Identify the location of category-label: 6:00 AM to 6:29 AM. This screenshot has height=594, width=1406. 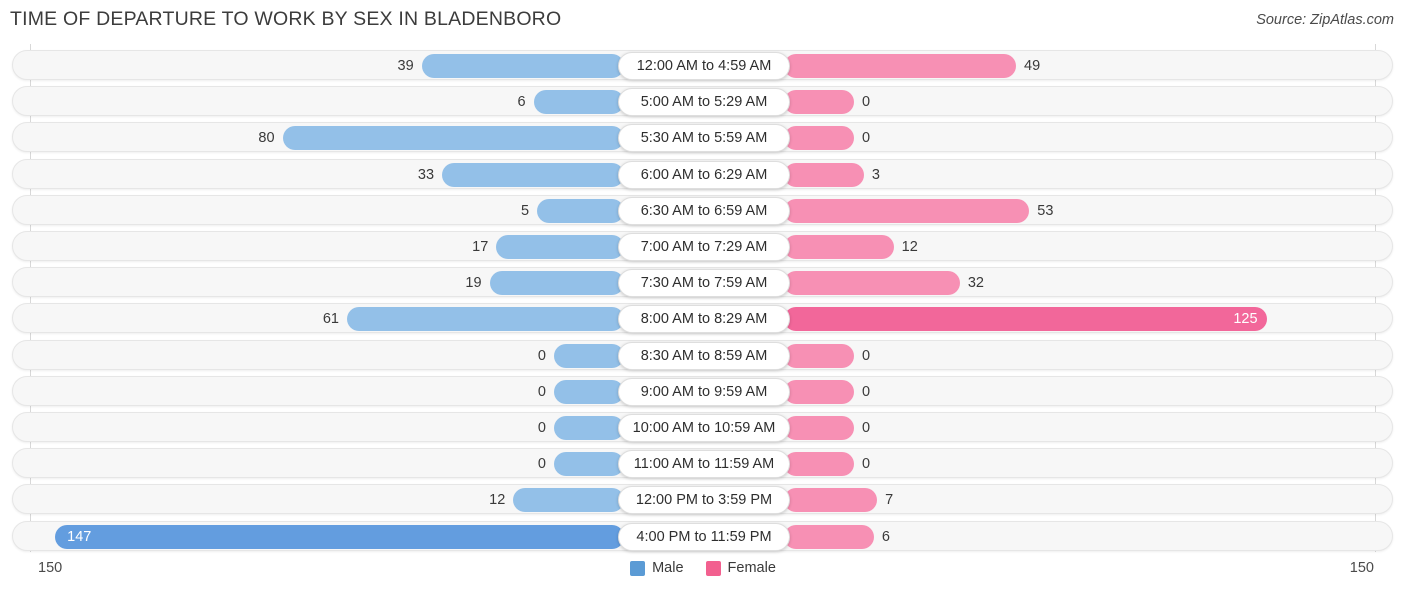
(704, 174).